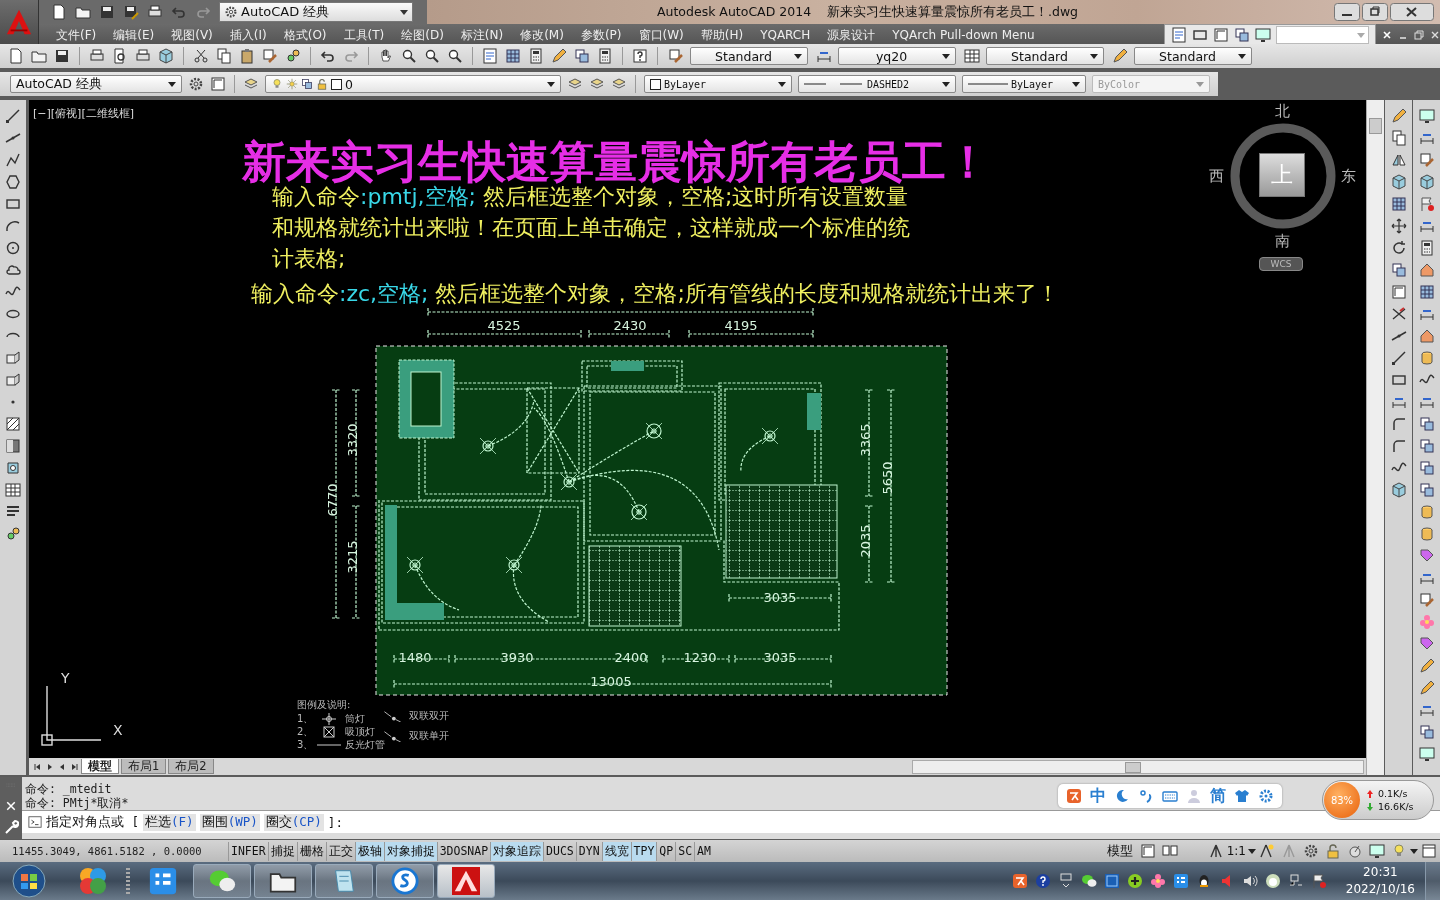 The height and width of the screenshot is (900, 1440). Describe the element at coordinates (1435, 35) in the screenshot. I see `close-icon` at that location.